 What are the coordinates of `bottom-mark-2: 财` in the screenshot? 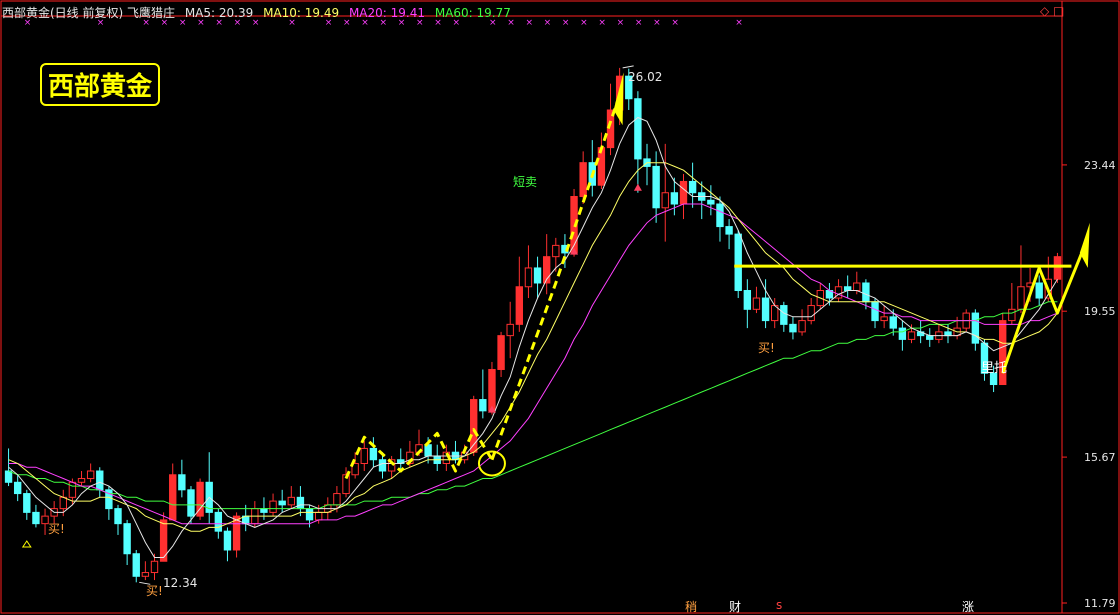 It's located at (735, 607).